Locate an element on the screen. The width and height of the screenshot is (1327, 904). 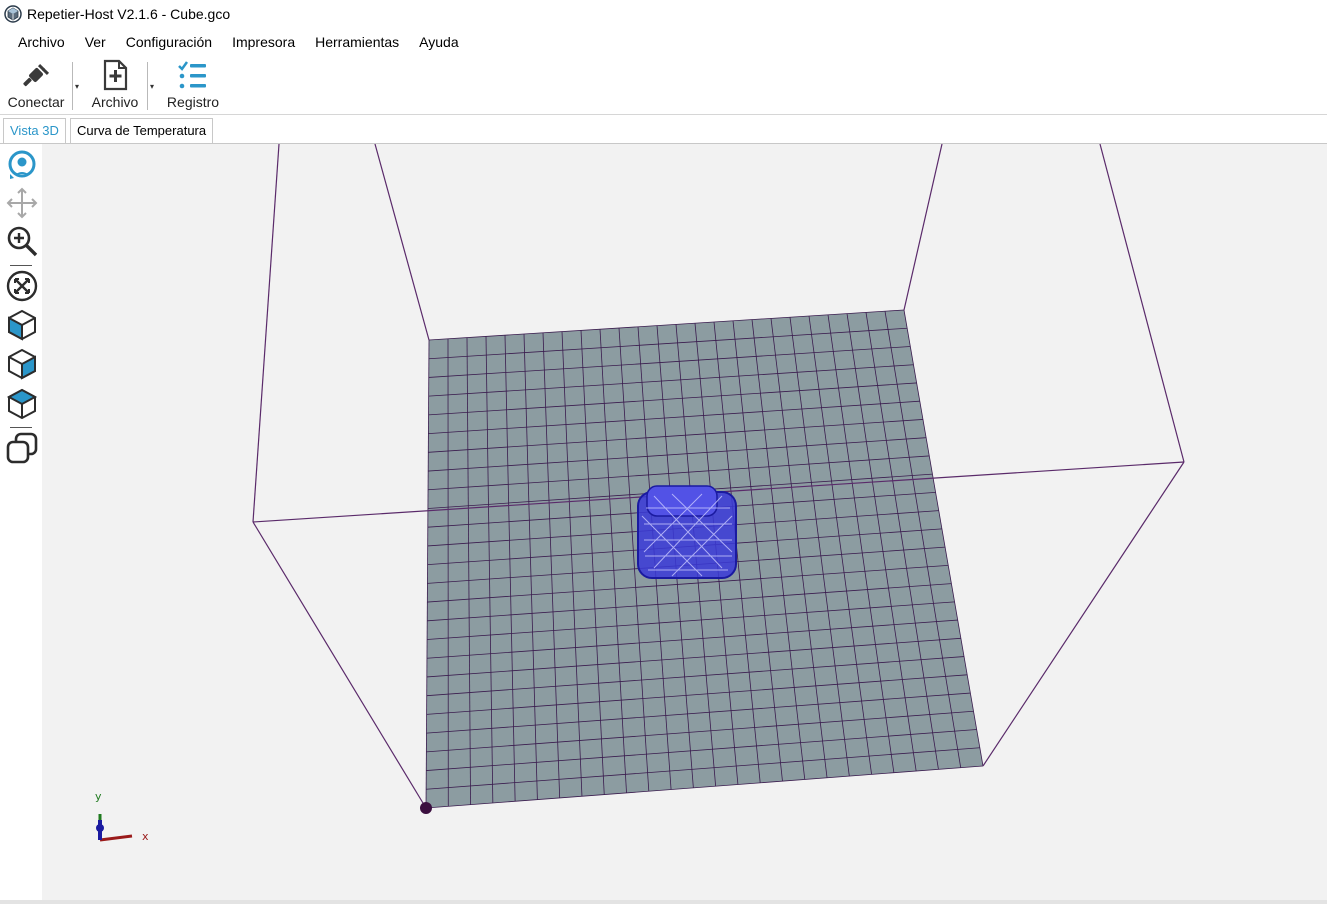
menu-configuracion: Configuración is located at coordinates (169, 42).